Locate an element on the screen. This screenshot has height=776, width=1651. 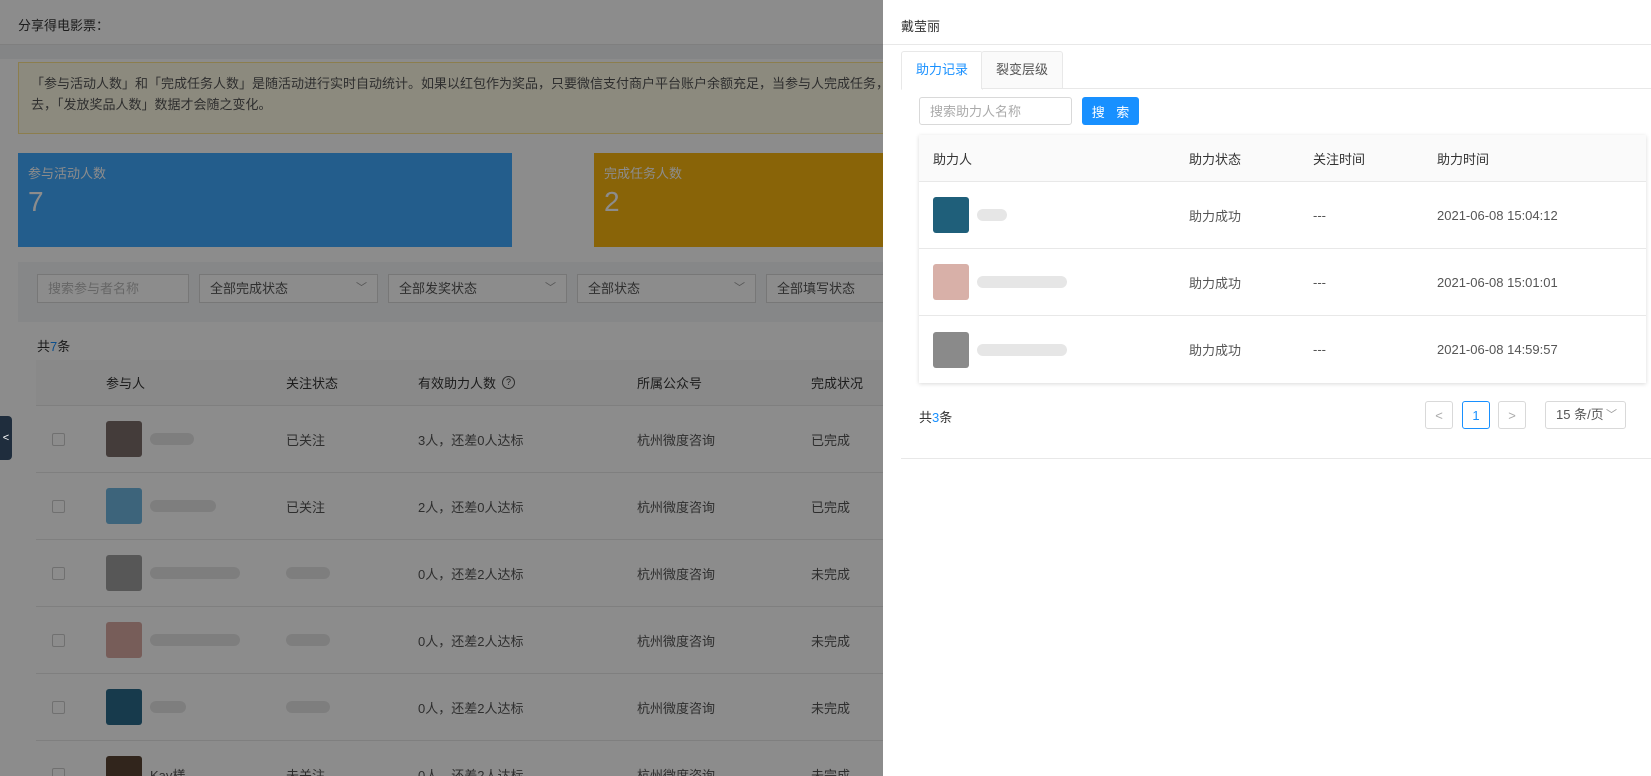
table-row: 助力成功 --- 2021-06-08 15:04:12 is located at coordinates (1282, 215).